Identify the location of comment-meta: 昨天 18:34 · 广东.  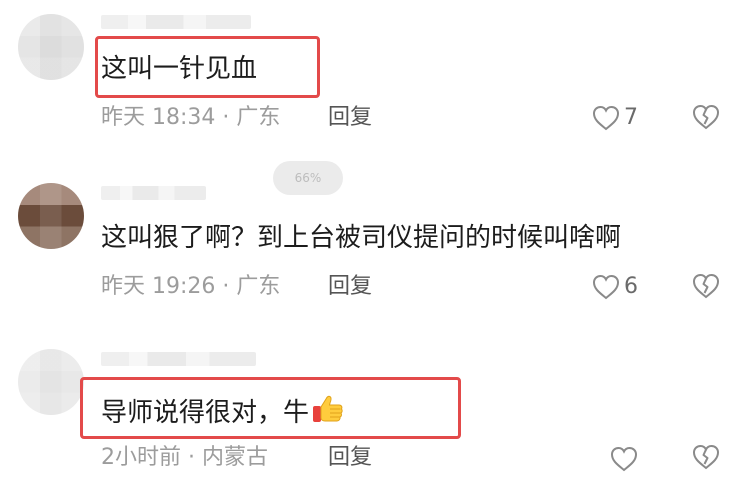
(191, 117).